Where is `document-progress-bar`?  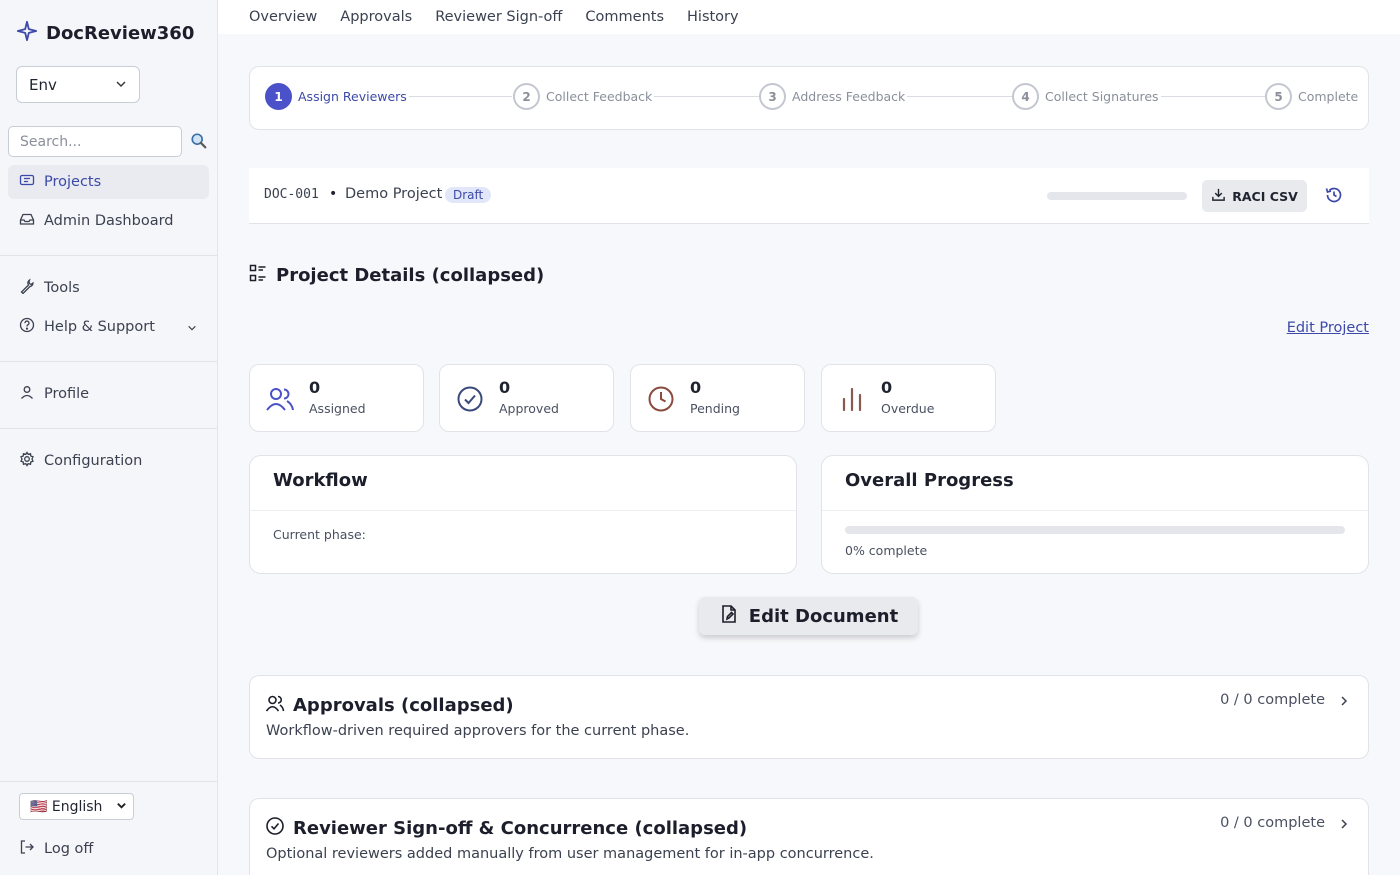
document-progress-bar is located at coordinates (1117, 196).